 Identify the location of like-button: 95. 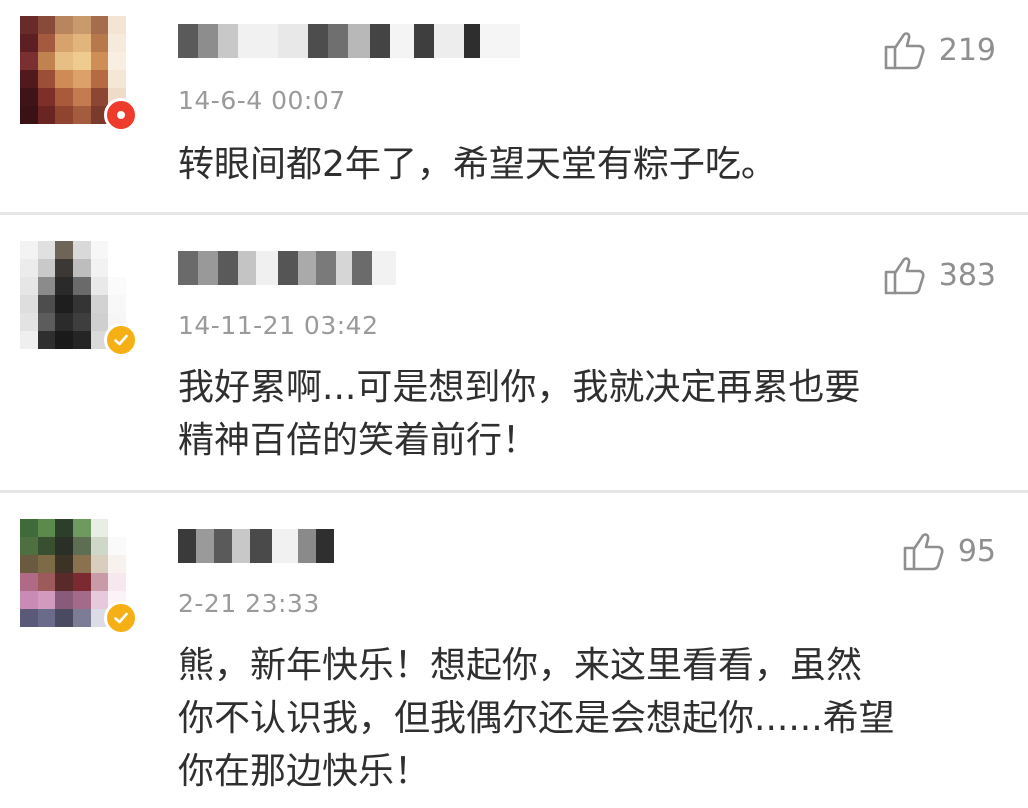
(949, 551).